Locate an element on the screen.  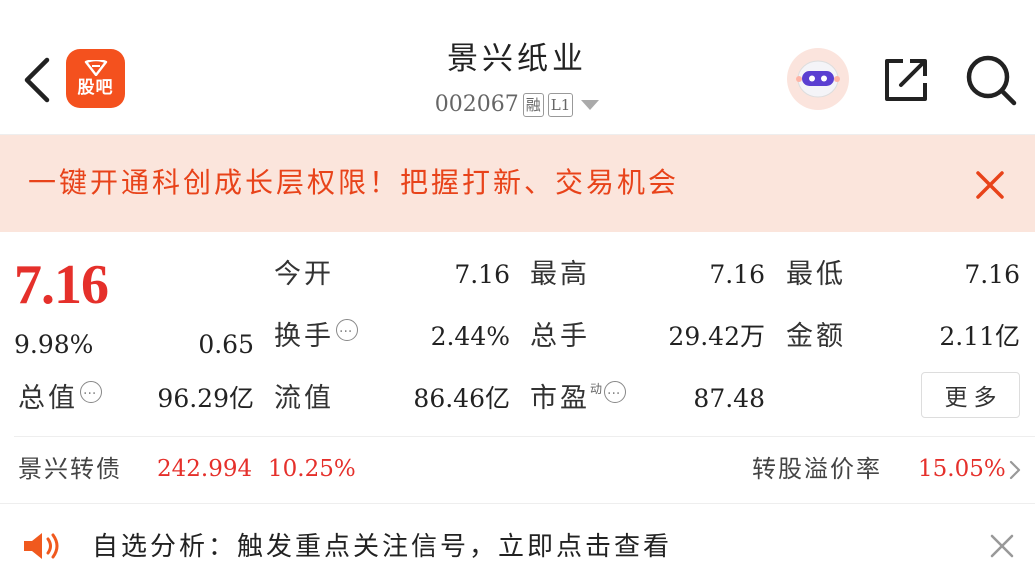
level-tag: L1 is located at coordinates (560, 105).